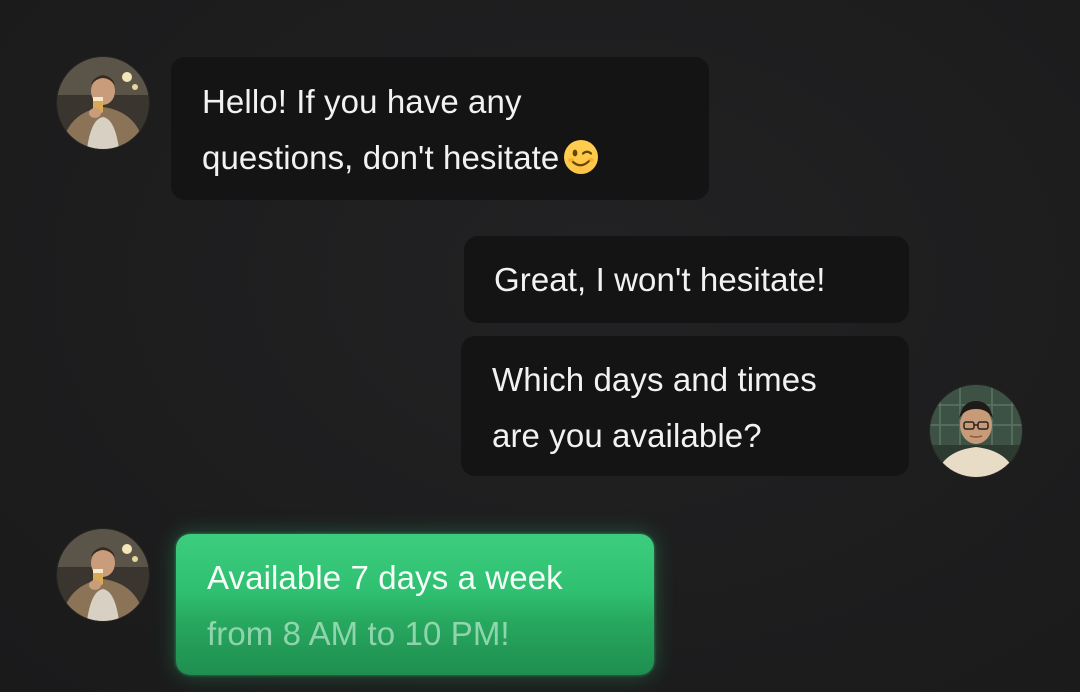 Image resolution: width=1080 pixels, height=692 pixels. What do you see at coordinates (627, 435) in the screenshot?
I see `message-line: are you available?` at bounding box center [627, 435].